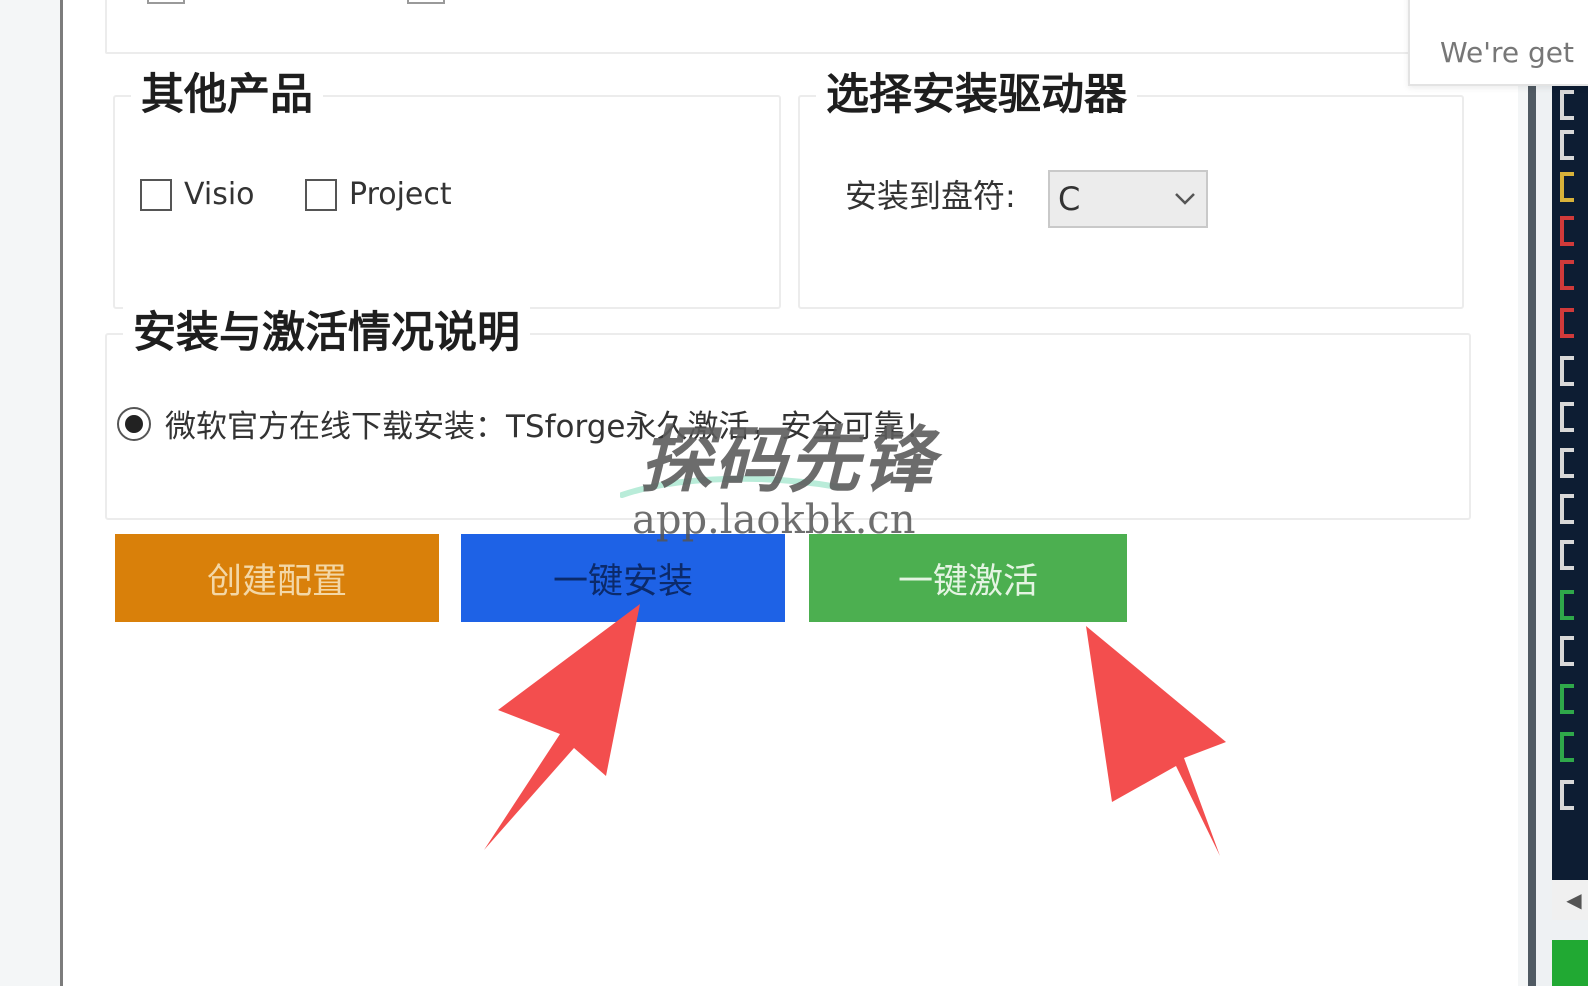 The height and width of the screenshot is (986, 1588). What do you see at coordinates (326, 333) in the screenshot?
I see `install-activation-info-title: 安装与激活情况说明` at bounding box center [326, 333].